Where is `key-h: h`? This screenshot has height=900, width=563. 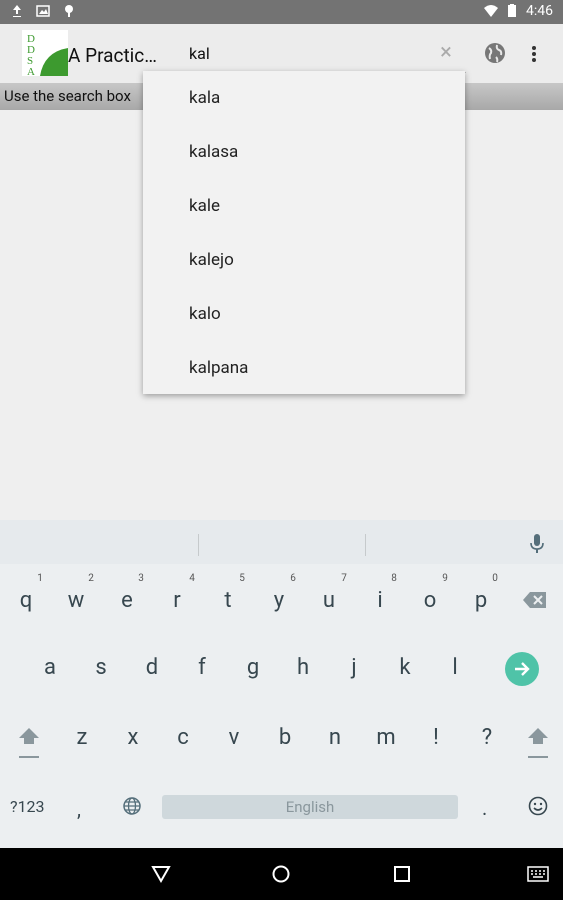 key-h: h is located at coordinates (303, 667).